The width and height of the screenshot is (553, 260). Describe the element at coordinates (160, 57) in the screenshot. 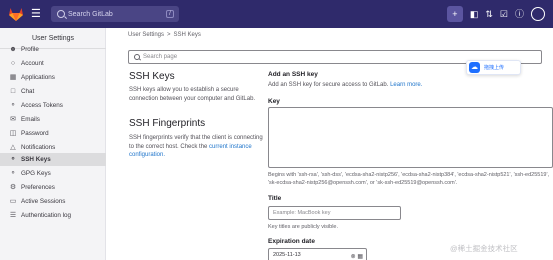

I see `page-search-placeholder: Search page` at that location.